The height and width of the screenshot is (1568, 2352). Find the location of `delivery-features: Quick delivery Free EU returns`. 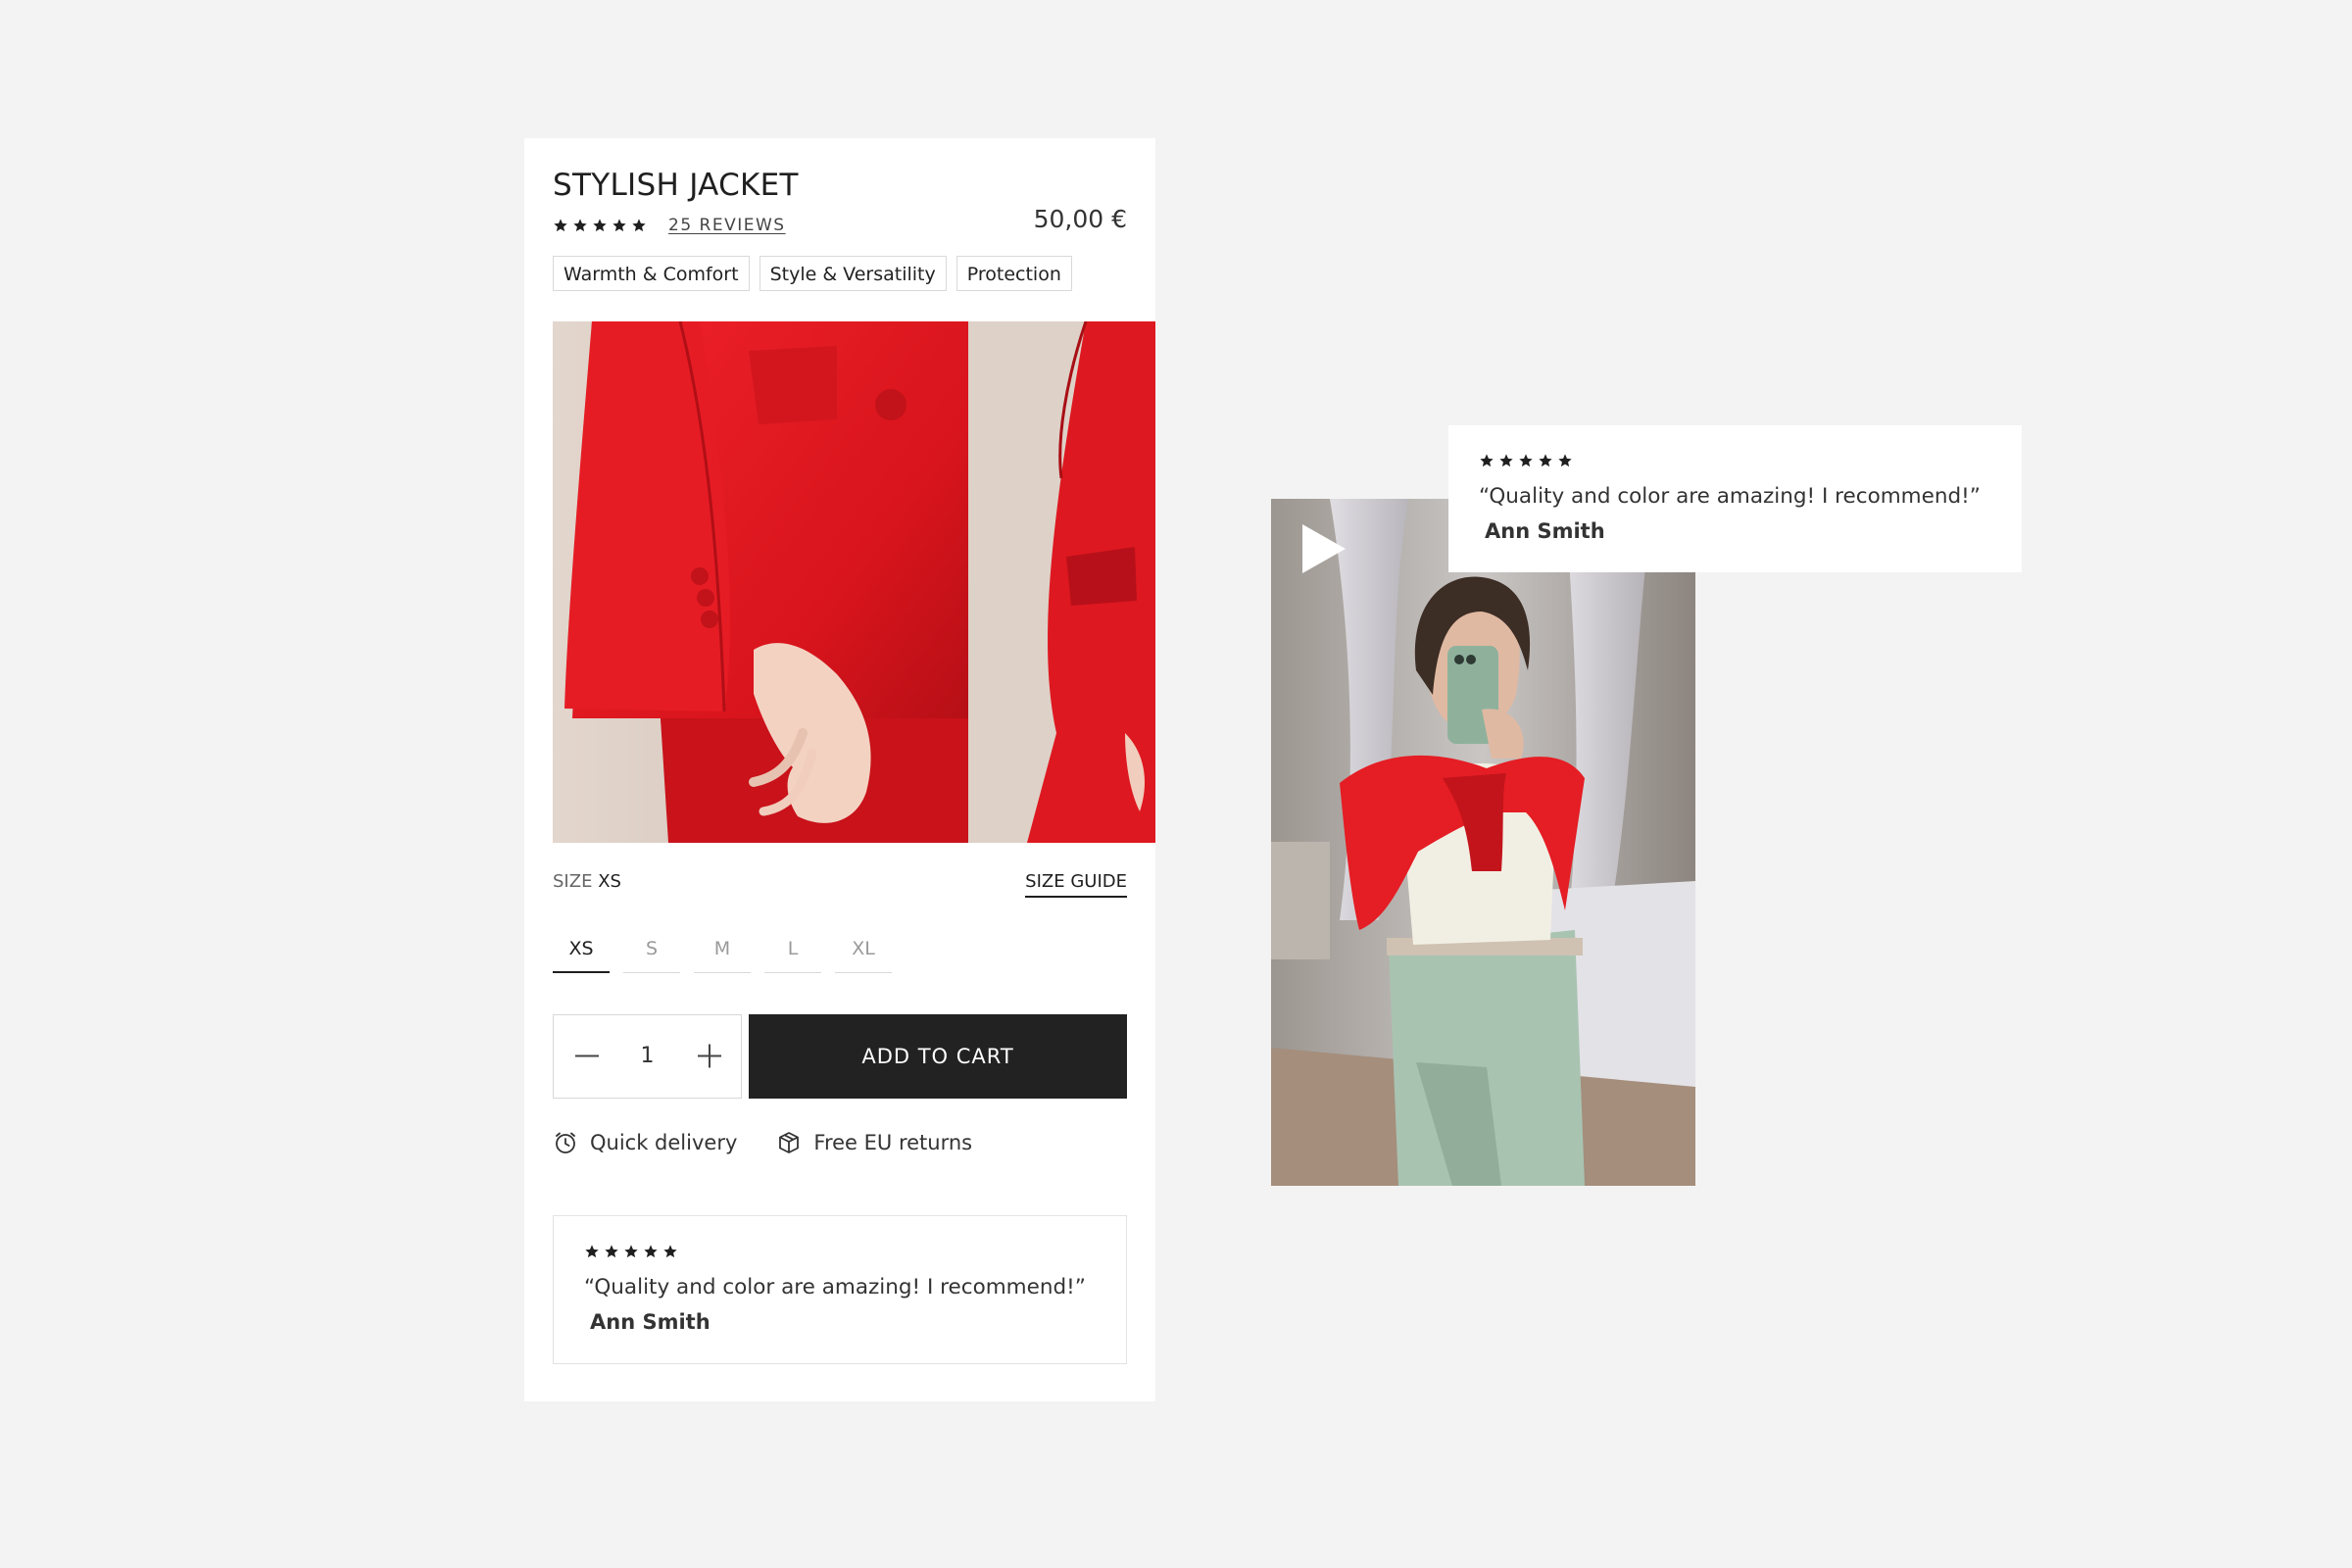

delivery-features: Quick delivery Free EU returns is located at coordinates (782, 1142).